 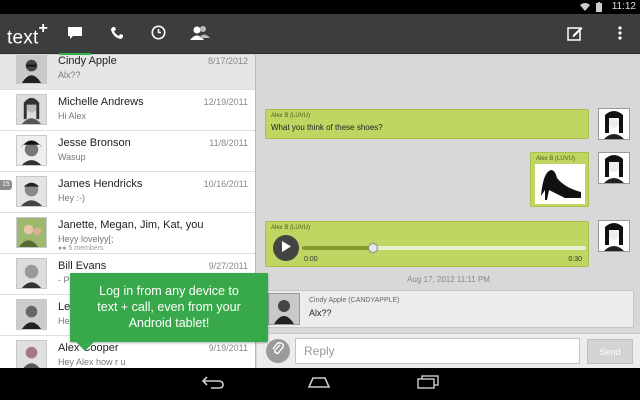 I want to click on conversation-preview: Alx??, so click(x=69, y=75).